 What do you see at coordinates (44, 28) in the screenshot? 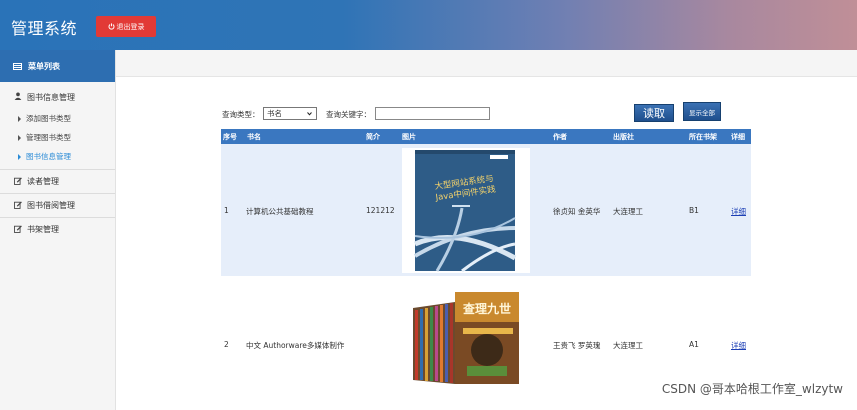
I see `app-title: 管理系统` at bounding box center [44, 28].